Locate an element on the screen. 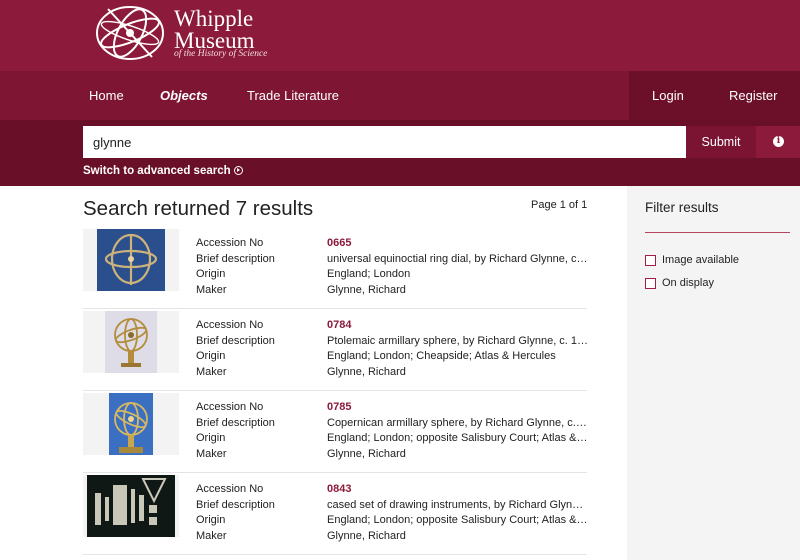  arrow-circle-icon is located at coordinates (238, 170).